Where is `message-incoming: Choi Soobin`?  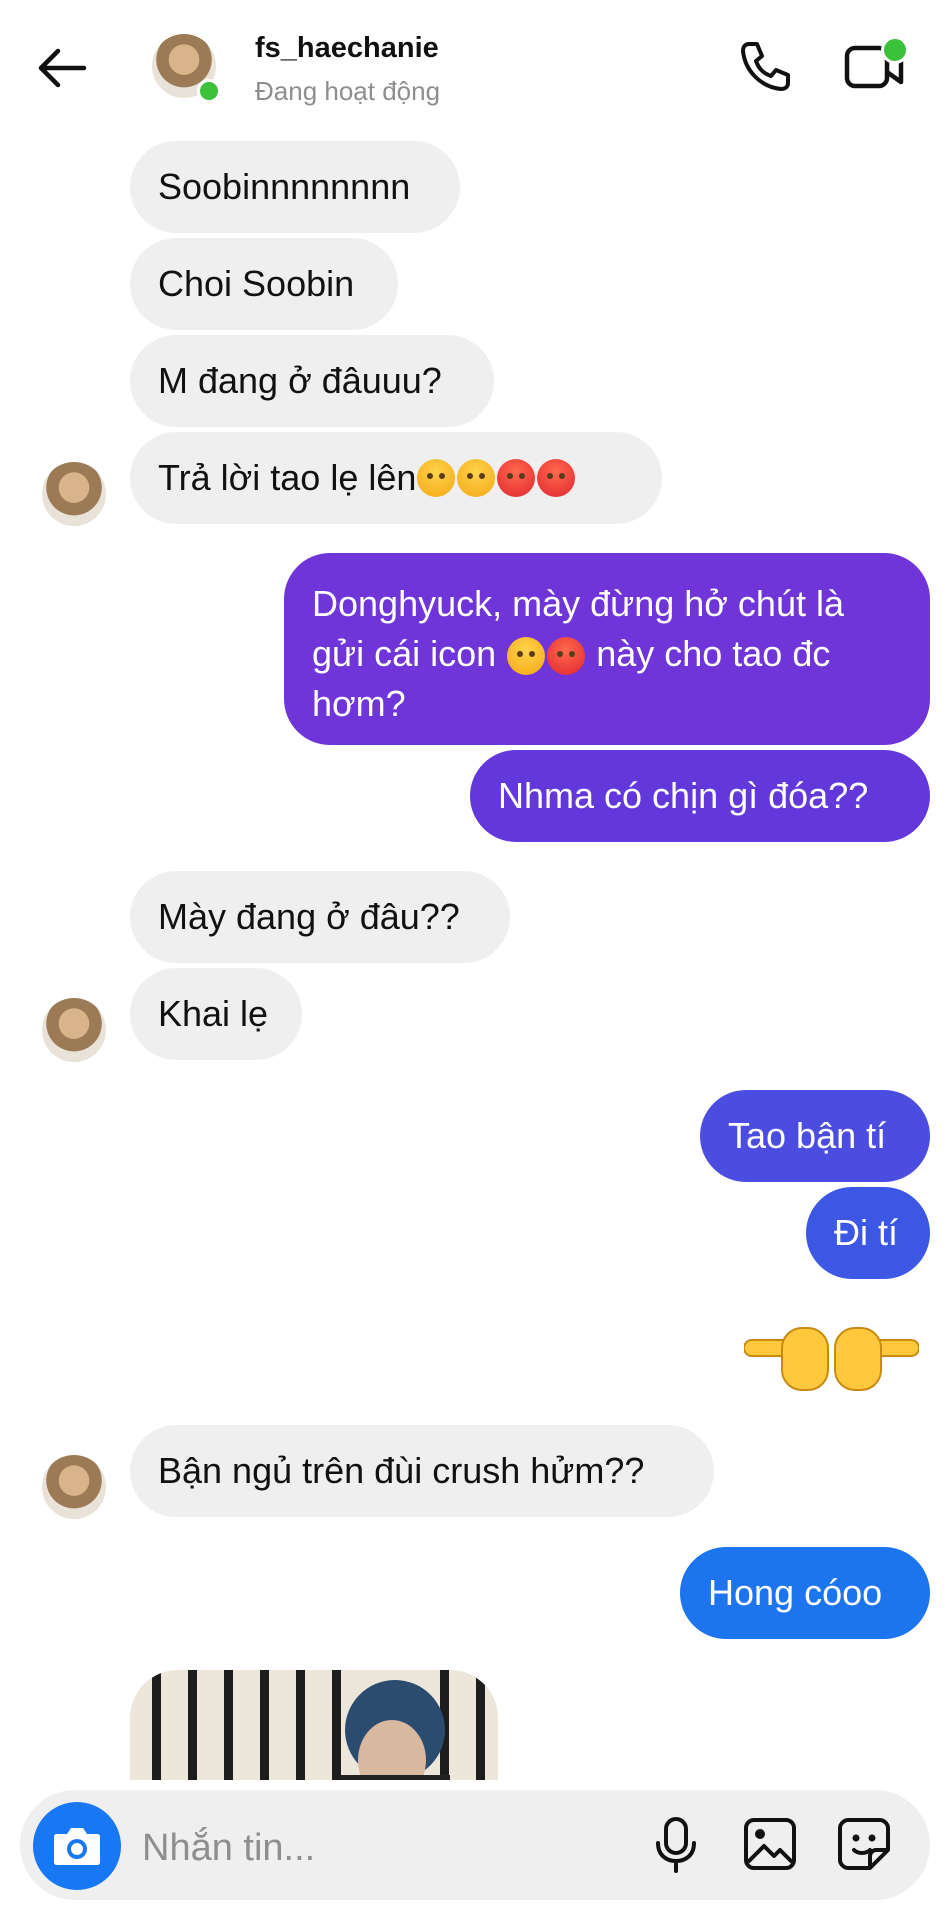 message-incoming: Choi Soobin is located at coordinates (264, 284).